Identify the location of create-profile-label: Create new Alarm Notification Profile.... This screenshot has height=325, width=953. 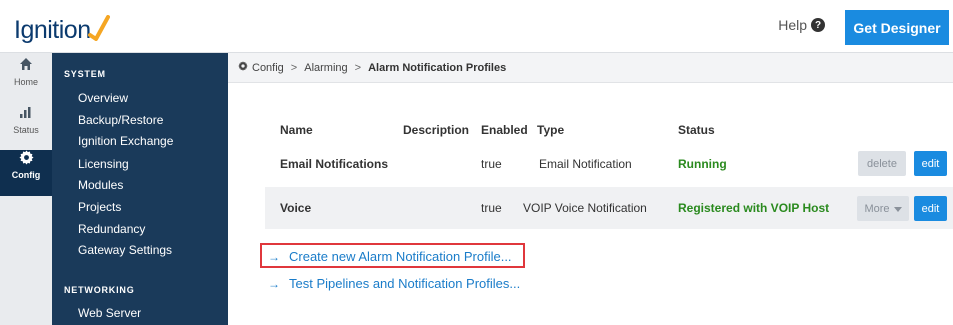
(400, 256).